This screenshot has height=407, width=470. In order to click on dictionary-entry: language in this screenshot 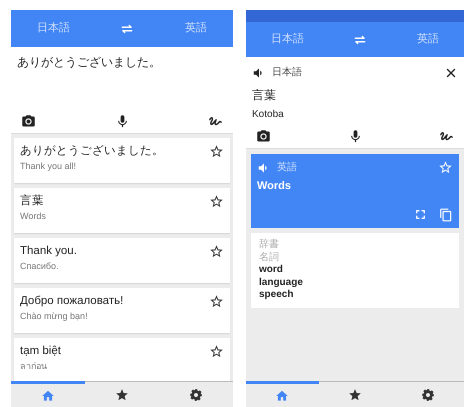, I will do `click(281, 282)`.